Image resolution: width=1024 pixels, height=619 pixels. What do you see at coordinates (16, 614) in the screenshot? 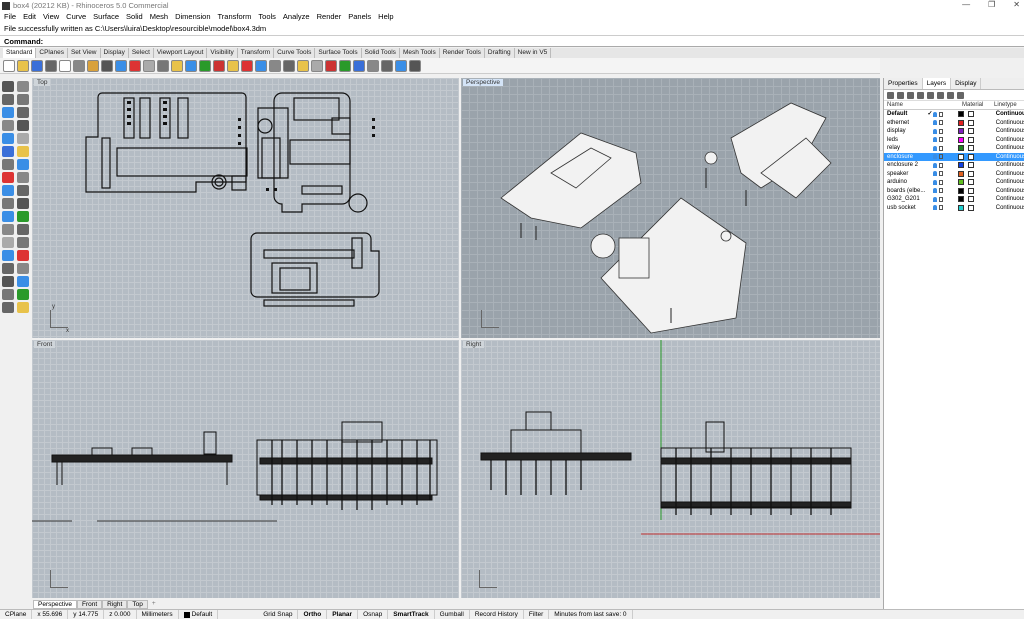
I see `status-cplane: CPlane` at bounding box center [16, 614].